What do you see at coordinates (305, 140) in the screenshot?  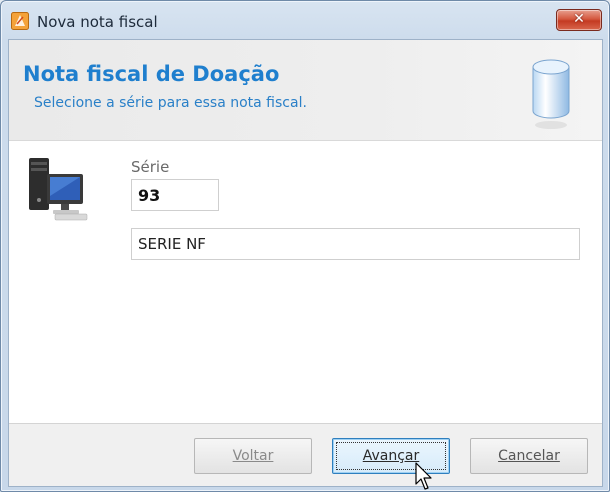 I see `header-divider` at bounding box center [305, 140].